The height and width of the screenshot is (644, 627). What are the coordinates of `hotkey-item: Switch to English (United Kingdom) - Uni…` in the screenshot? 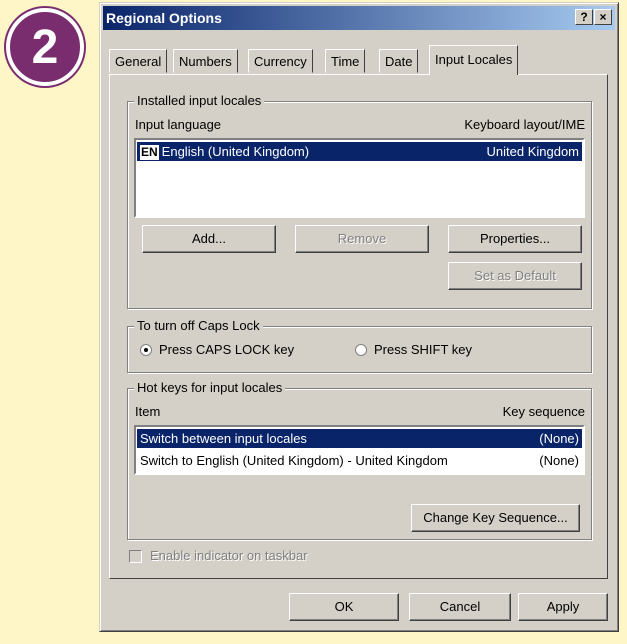 It's located at (294, 460).